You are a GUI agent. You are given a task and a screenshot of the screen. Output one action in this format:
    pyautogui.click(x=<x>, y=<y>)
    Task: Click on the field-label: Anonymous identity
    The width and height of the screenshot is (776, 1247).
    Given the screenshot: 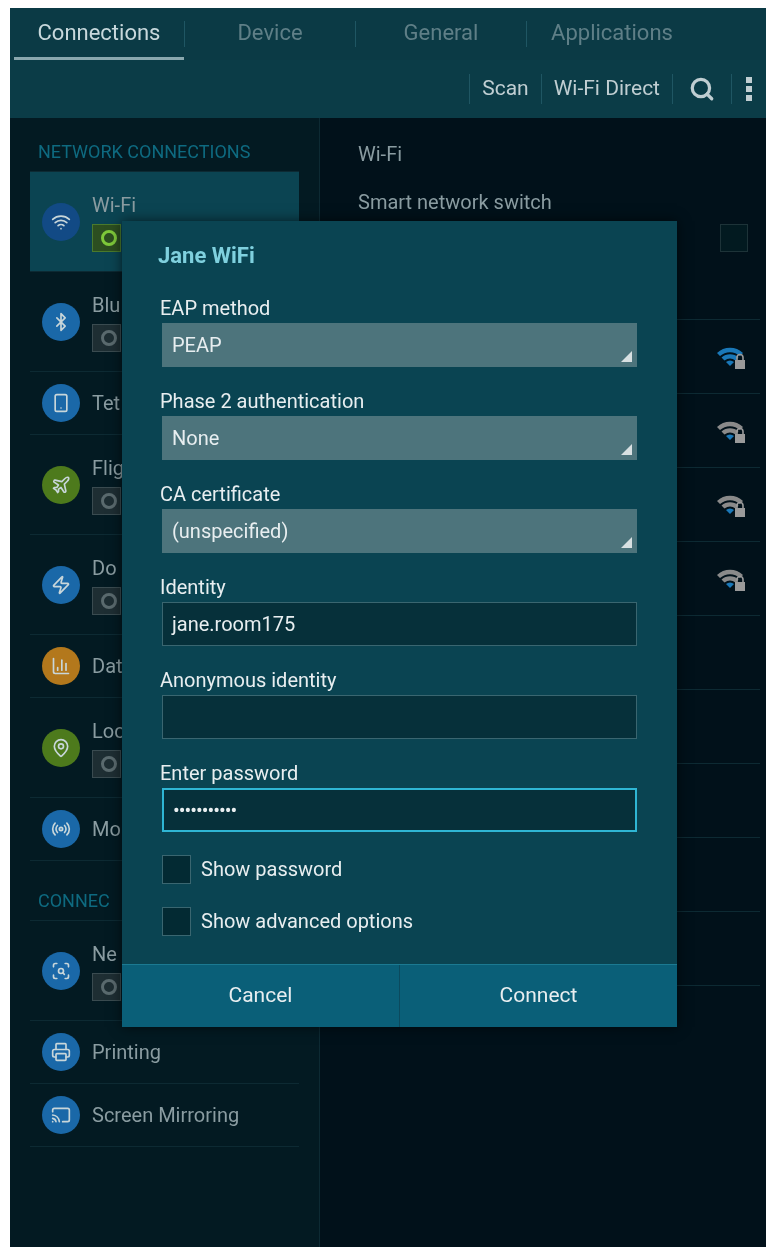 What is the action you would take?
    pyautogui.click(x=249, y=680)
    